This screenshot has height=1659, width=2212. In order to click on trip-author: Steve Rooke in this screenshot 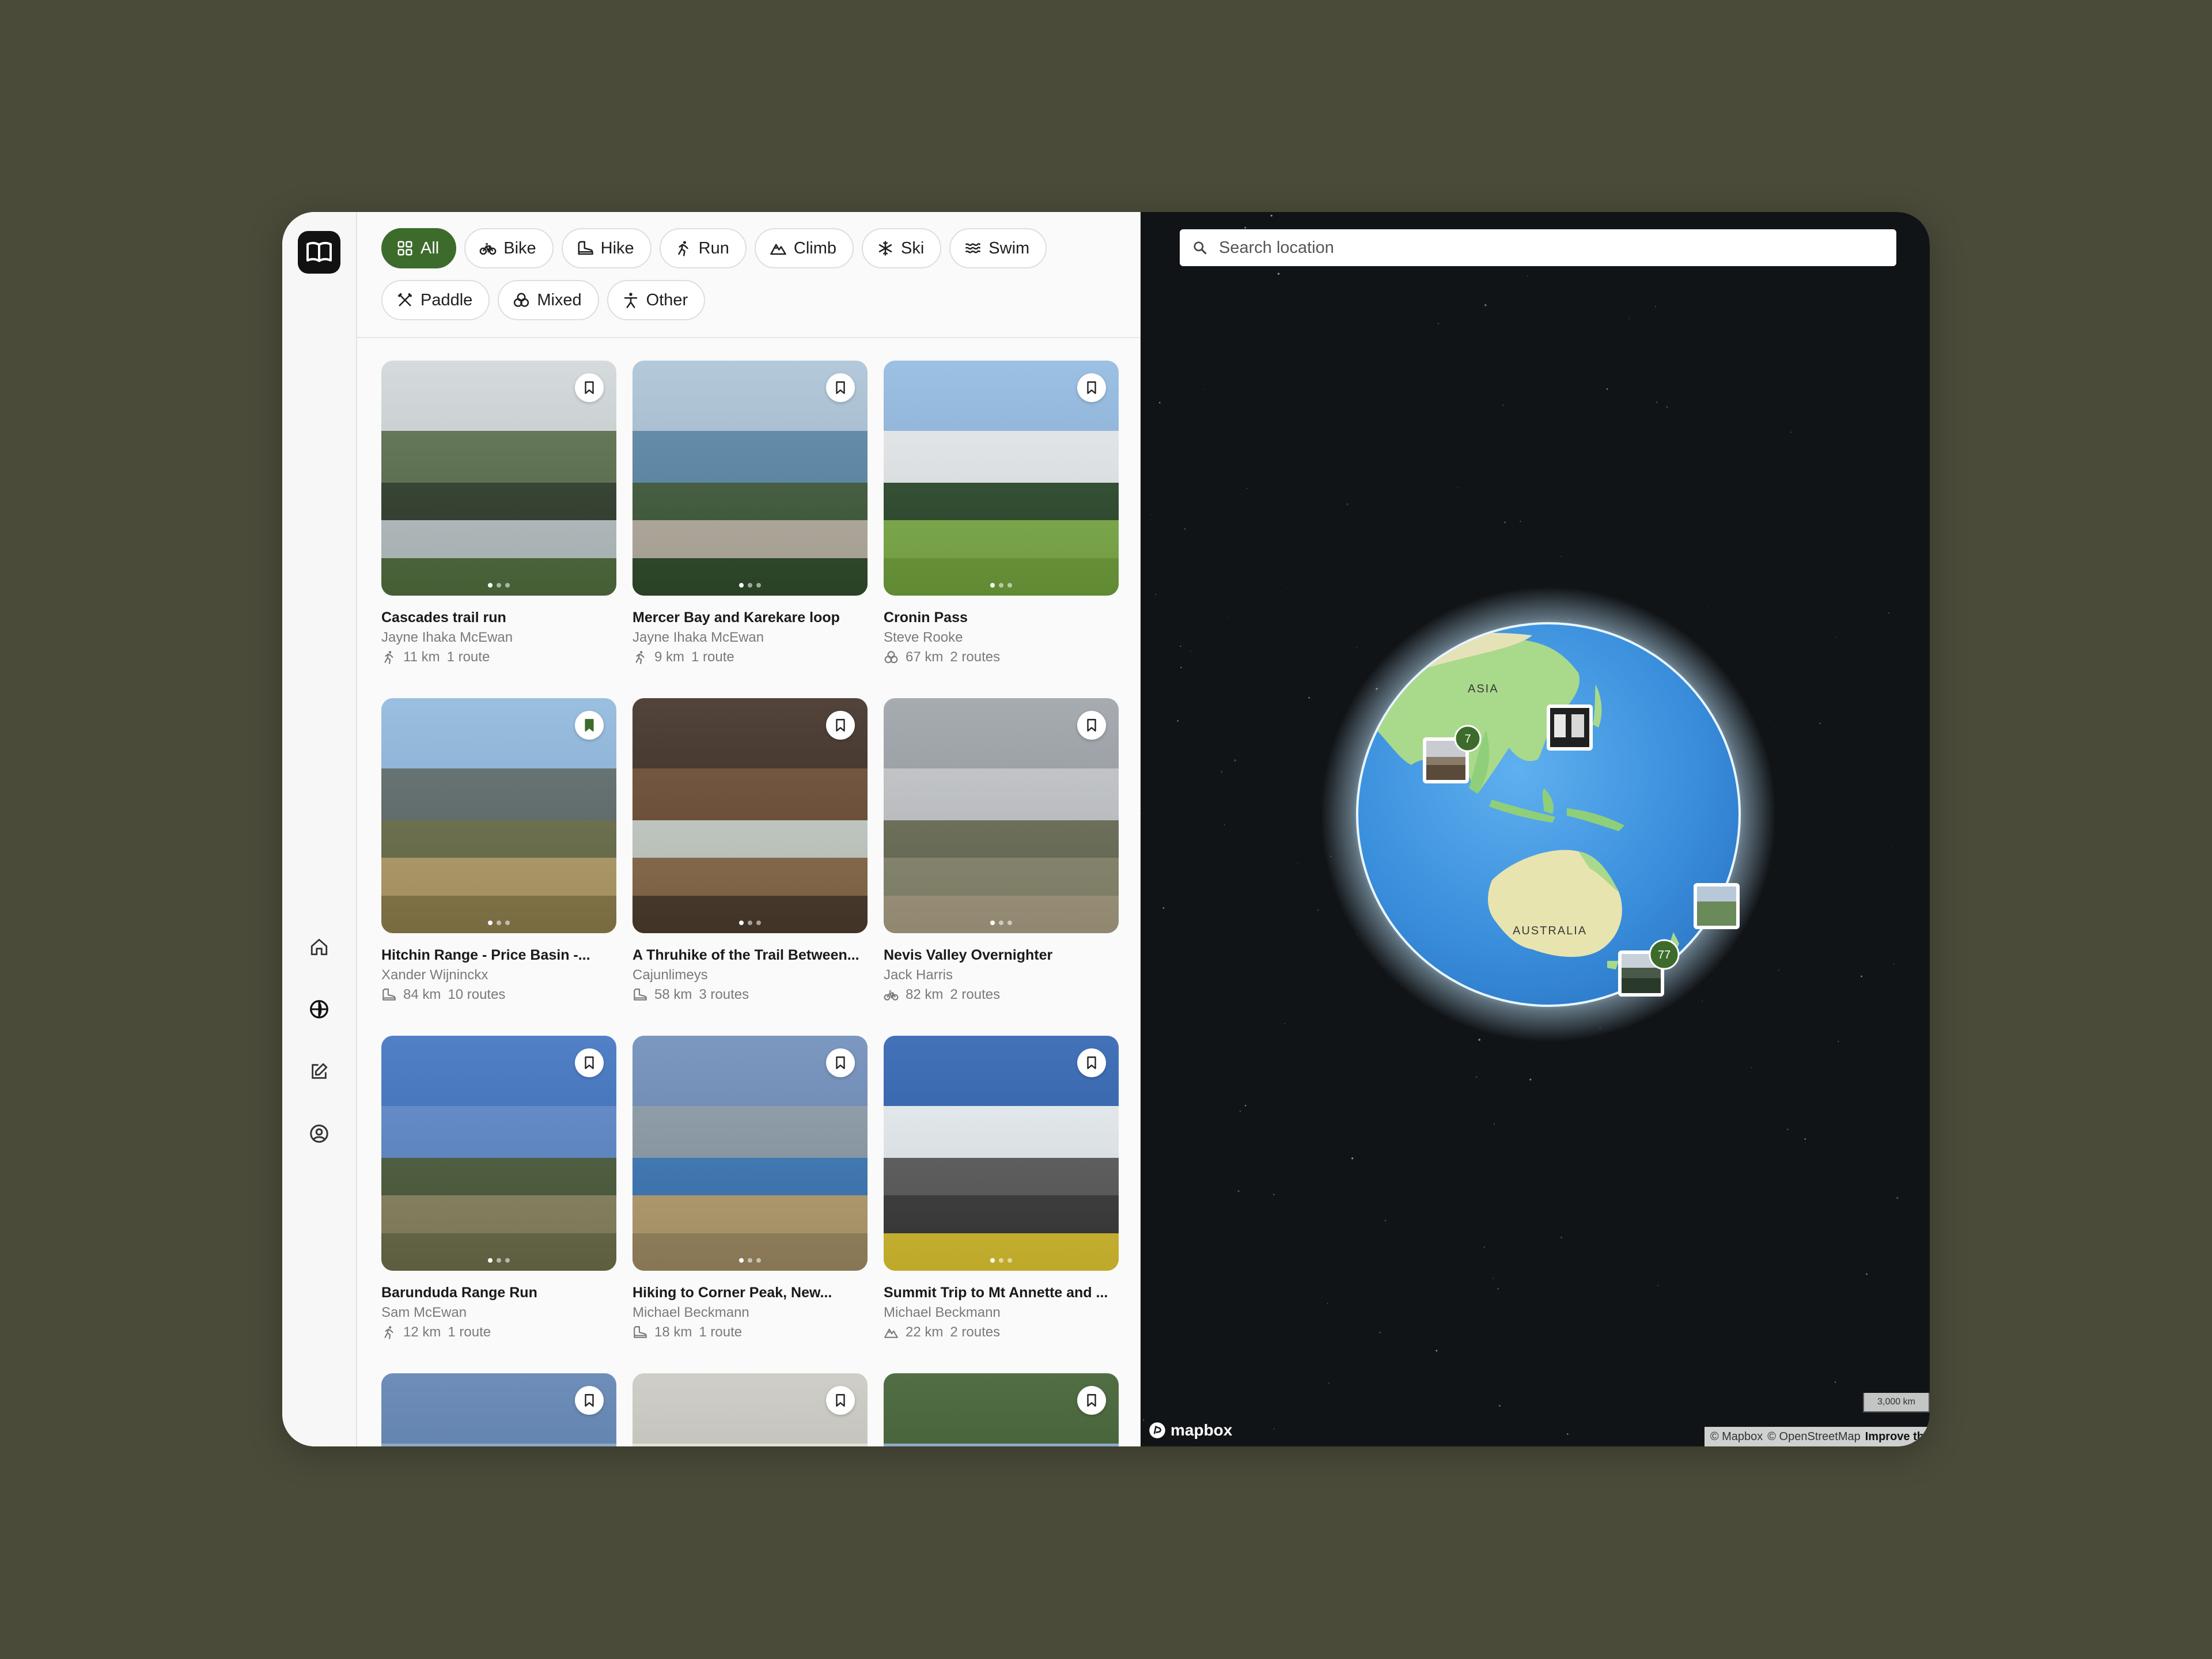, I will do `click(1001, 638)`.